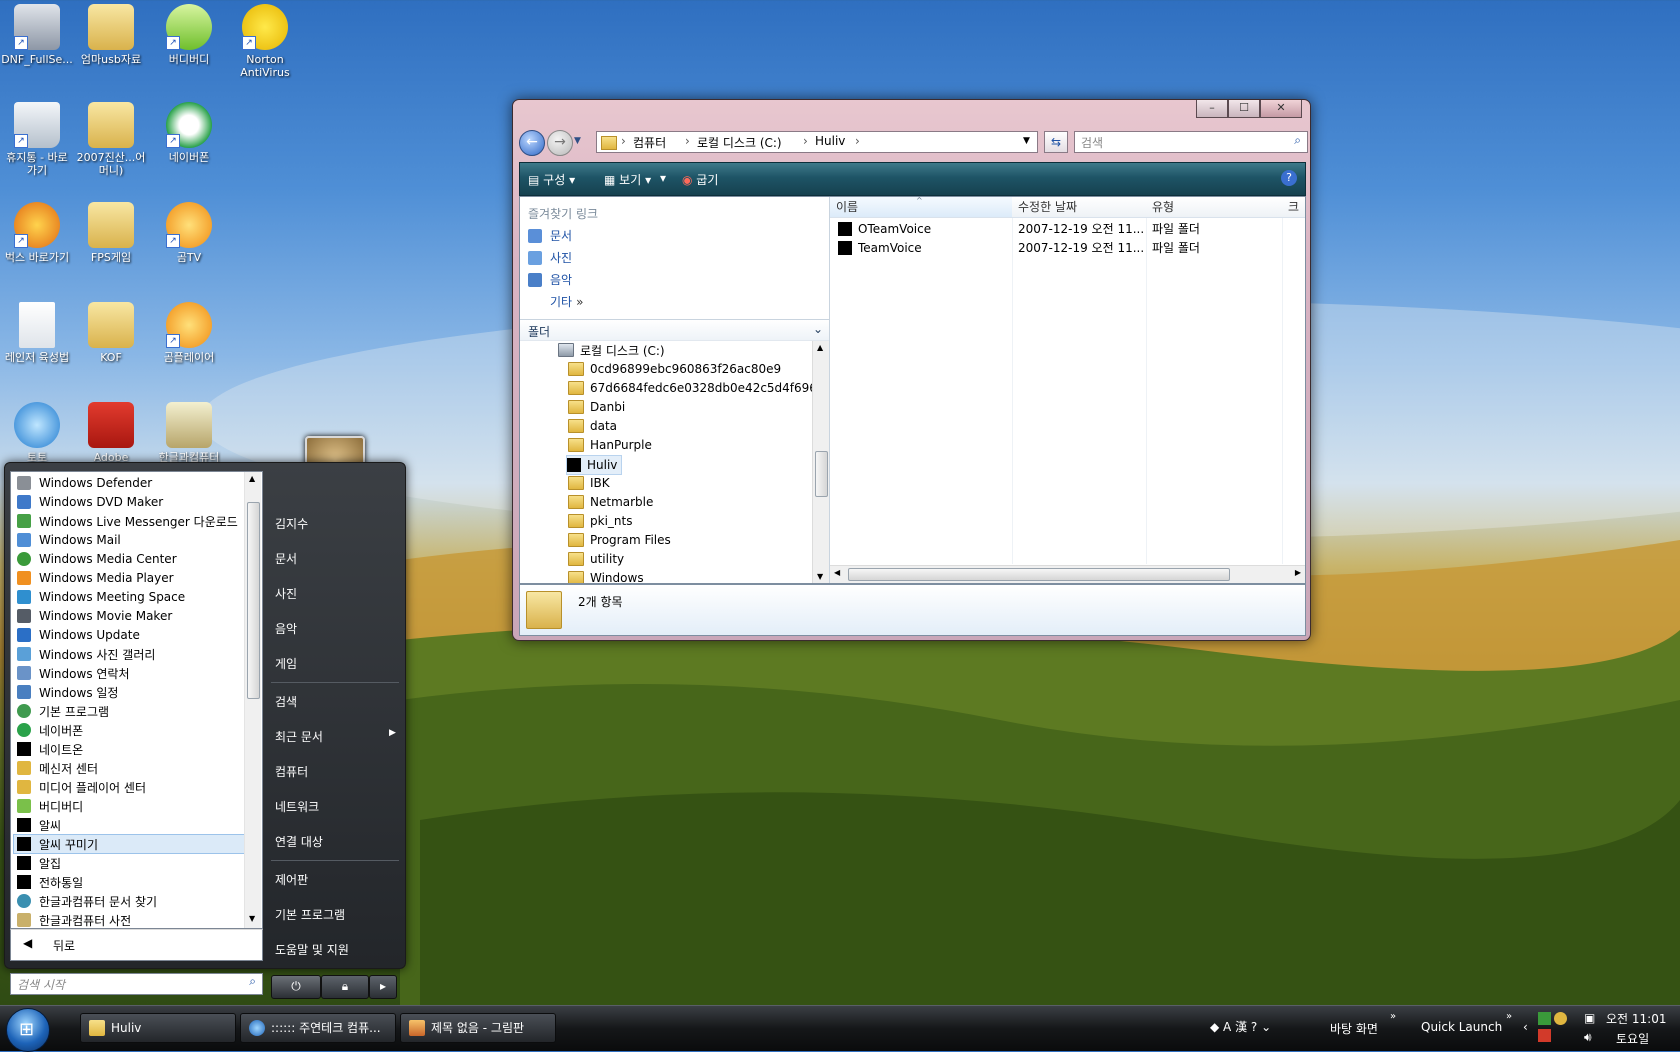 The width and height of the screenshot is (1680, 1052). I want to click on start-right-user: 김지수, so click(291, 523).